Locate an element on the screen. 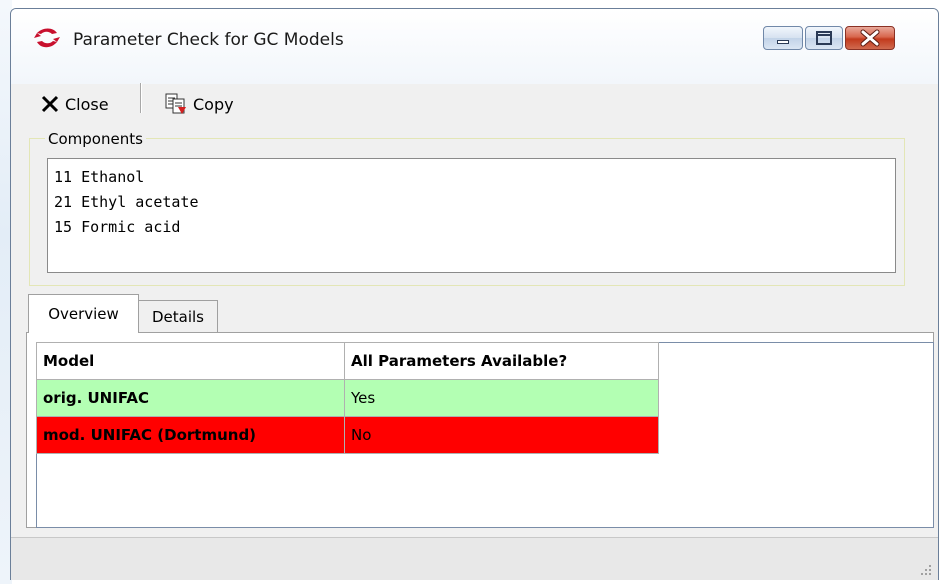  copy-button: Copy is located at coordinates (199, 104).